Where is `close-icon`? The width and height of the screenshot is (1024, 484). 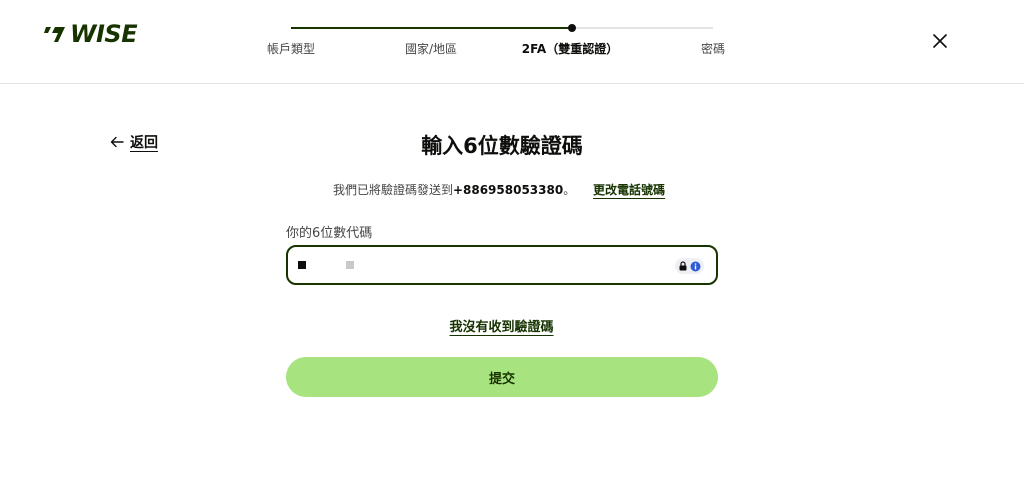 close-icon is located at coordinates (940, 41).